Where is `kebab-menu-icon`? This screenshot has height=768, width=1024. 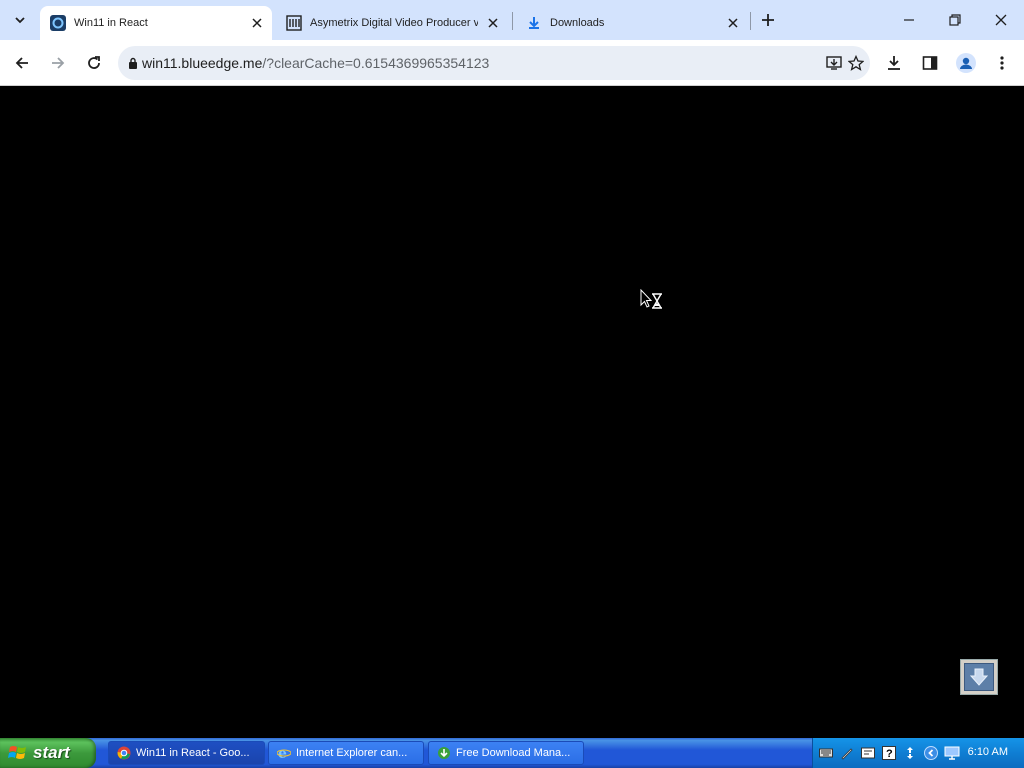
kebab-menu-icon is located at coordinates (1002, 63).